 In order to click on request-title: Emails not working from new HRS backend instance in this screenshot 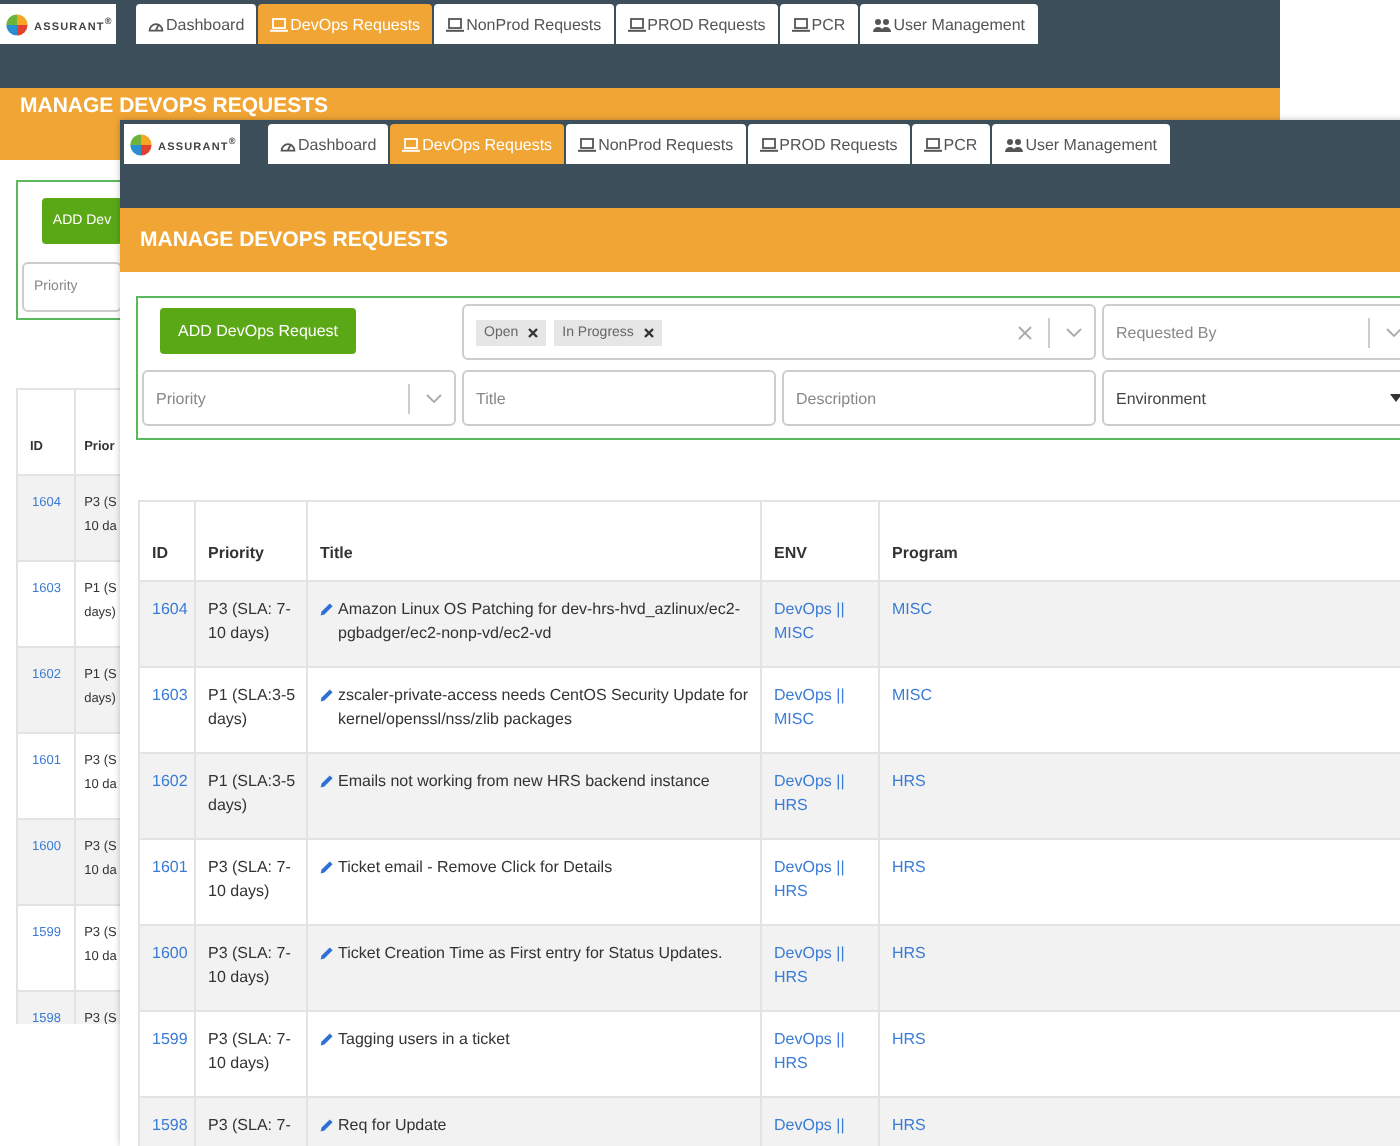, I will do `click(524, 782)`.